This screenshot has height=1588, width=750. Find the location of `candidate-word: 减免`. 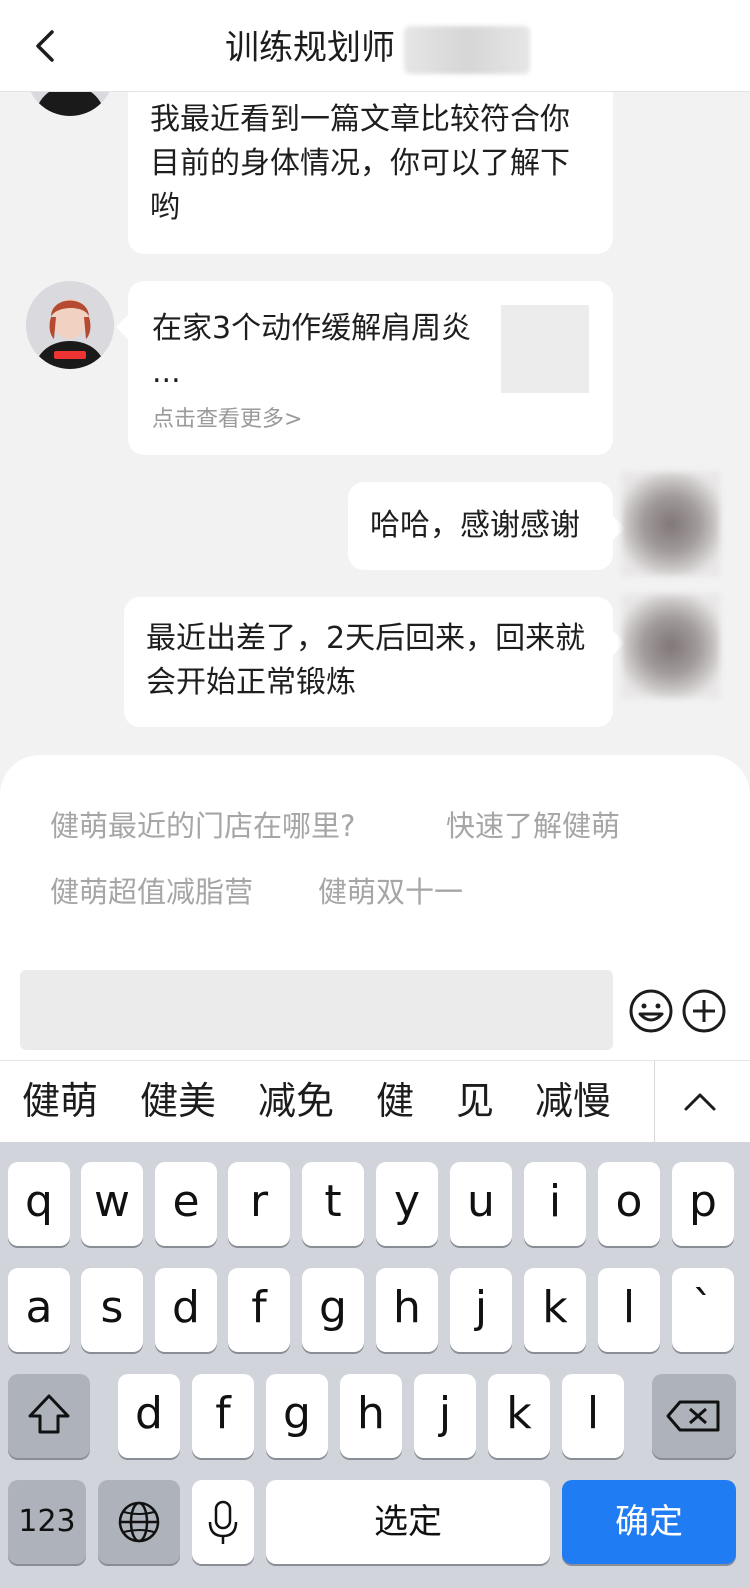

candidate-word: 减免 is located at coordinates (296, 1101).